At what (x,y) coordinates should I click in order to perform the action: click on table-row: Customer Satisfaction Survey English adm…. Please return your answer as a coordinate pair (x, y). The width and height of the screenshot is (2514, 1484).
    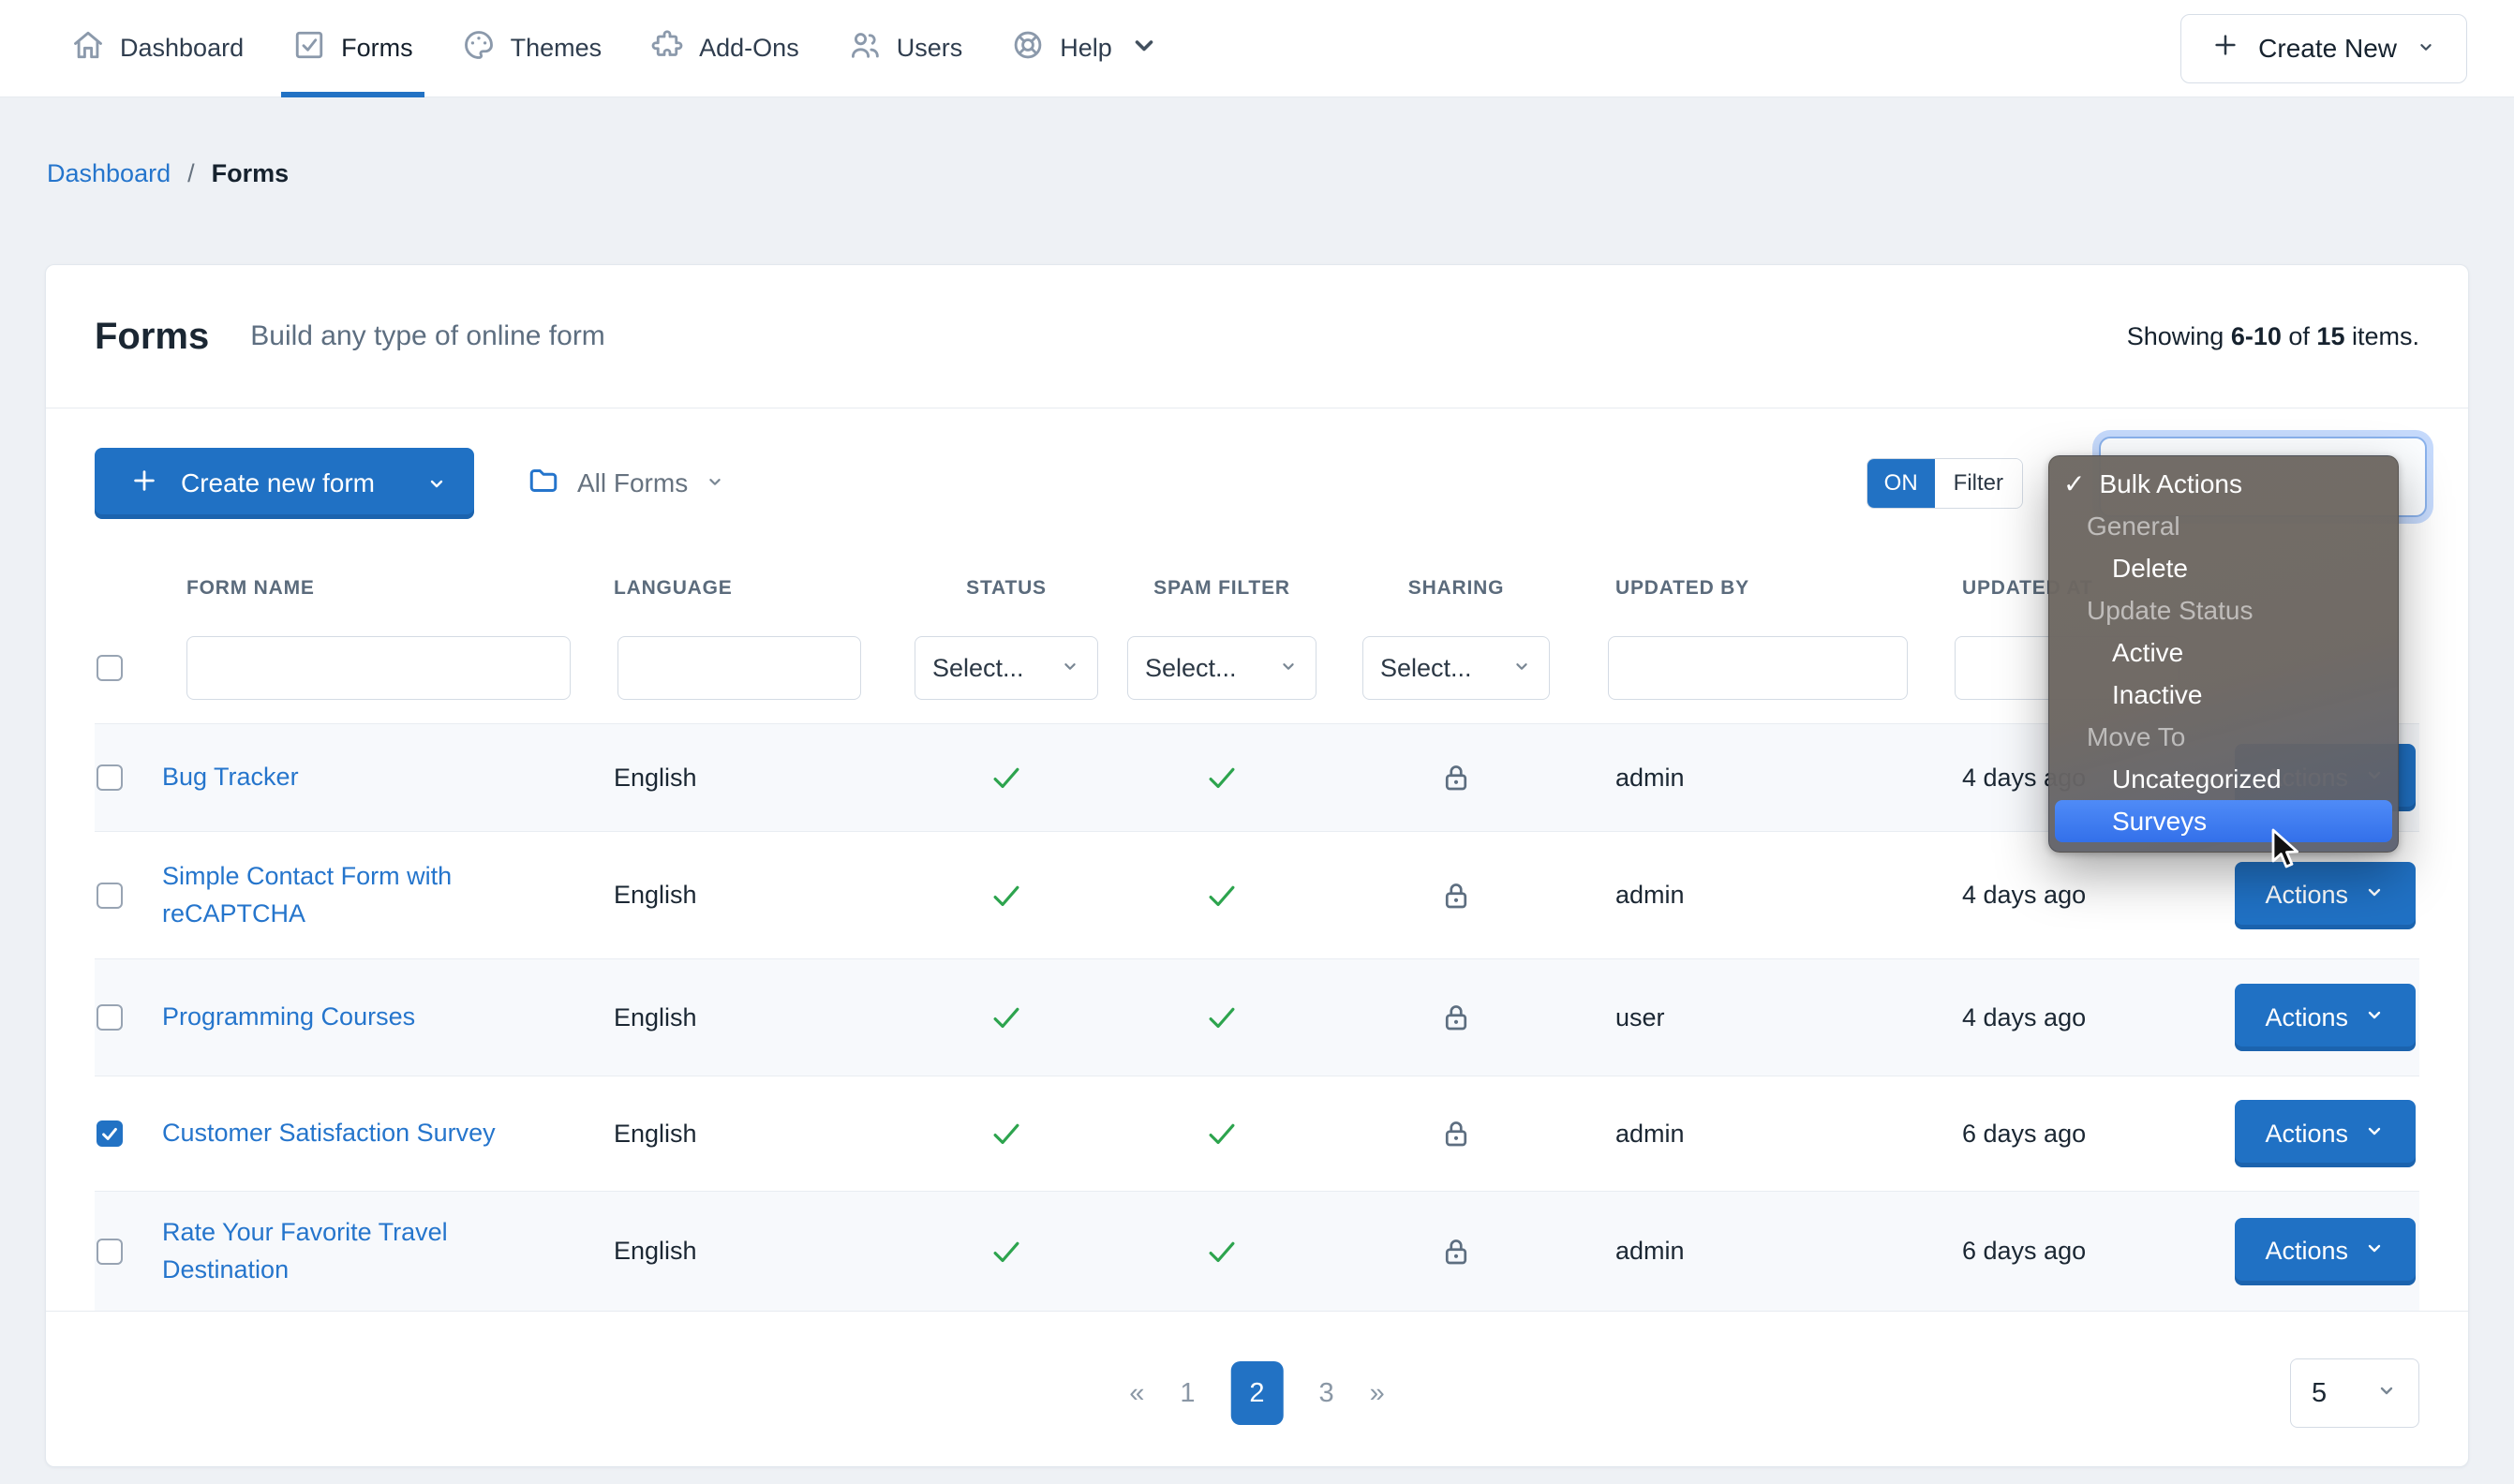
    Looking at the image, I should click on (1257, 1133).